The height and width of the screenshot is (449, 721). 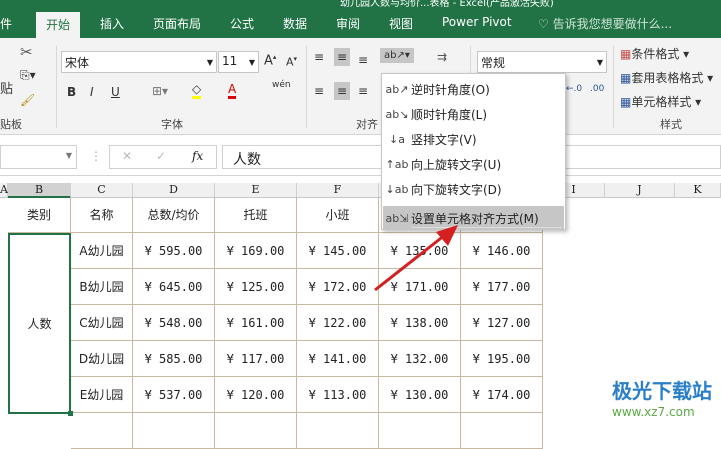 What do you see at coordinates (363, 60) in the screenshot?
I see `align-bottom-icon: ≡` at bounding box center [363, 60].